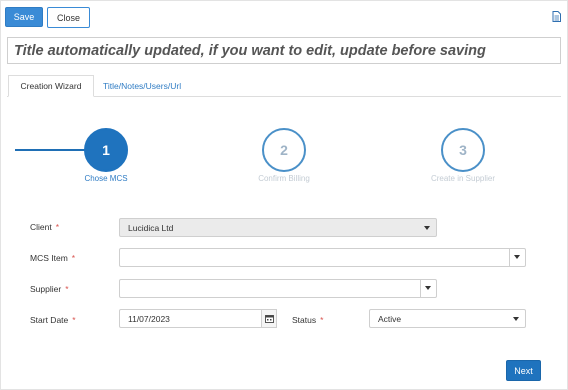 The width and height of the screenshot is (568, 390). What do you see at coordinates (284, 86) in the screenshot?
I see `tab-bar: Creation Wizard Title/Notes/Users/Url` at bounding box center [284, 86].